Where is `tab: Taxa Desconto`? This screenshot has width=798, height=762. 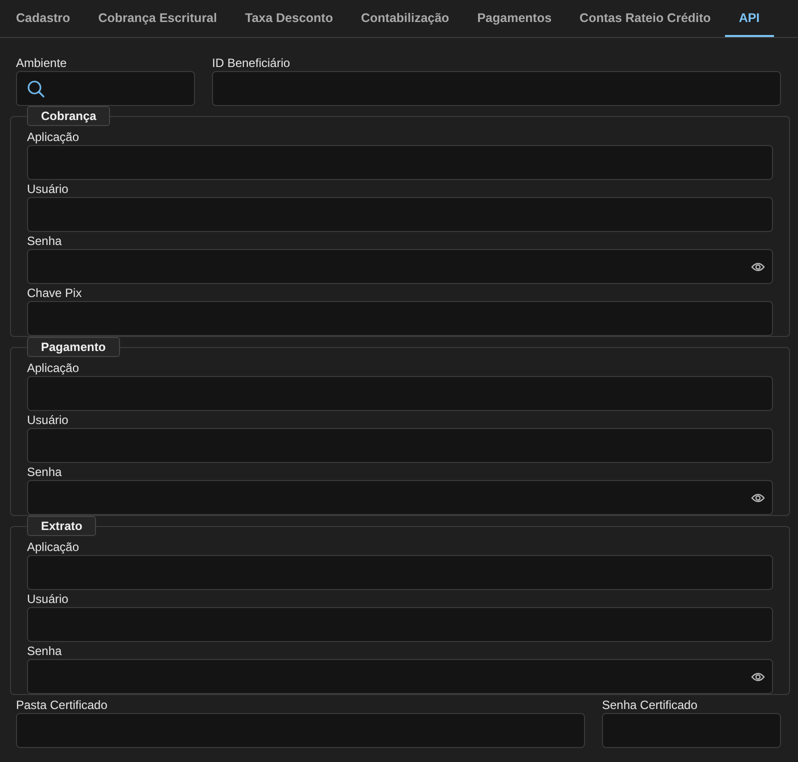 tab: Taxa Desconto is located at coordinates (288, 18).